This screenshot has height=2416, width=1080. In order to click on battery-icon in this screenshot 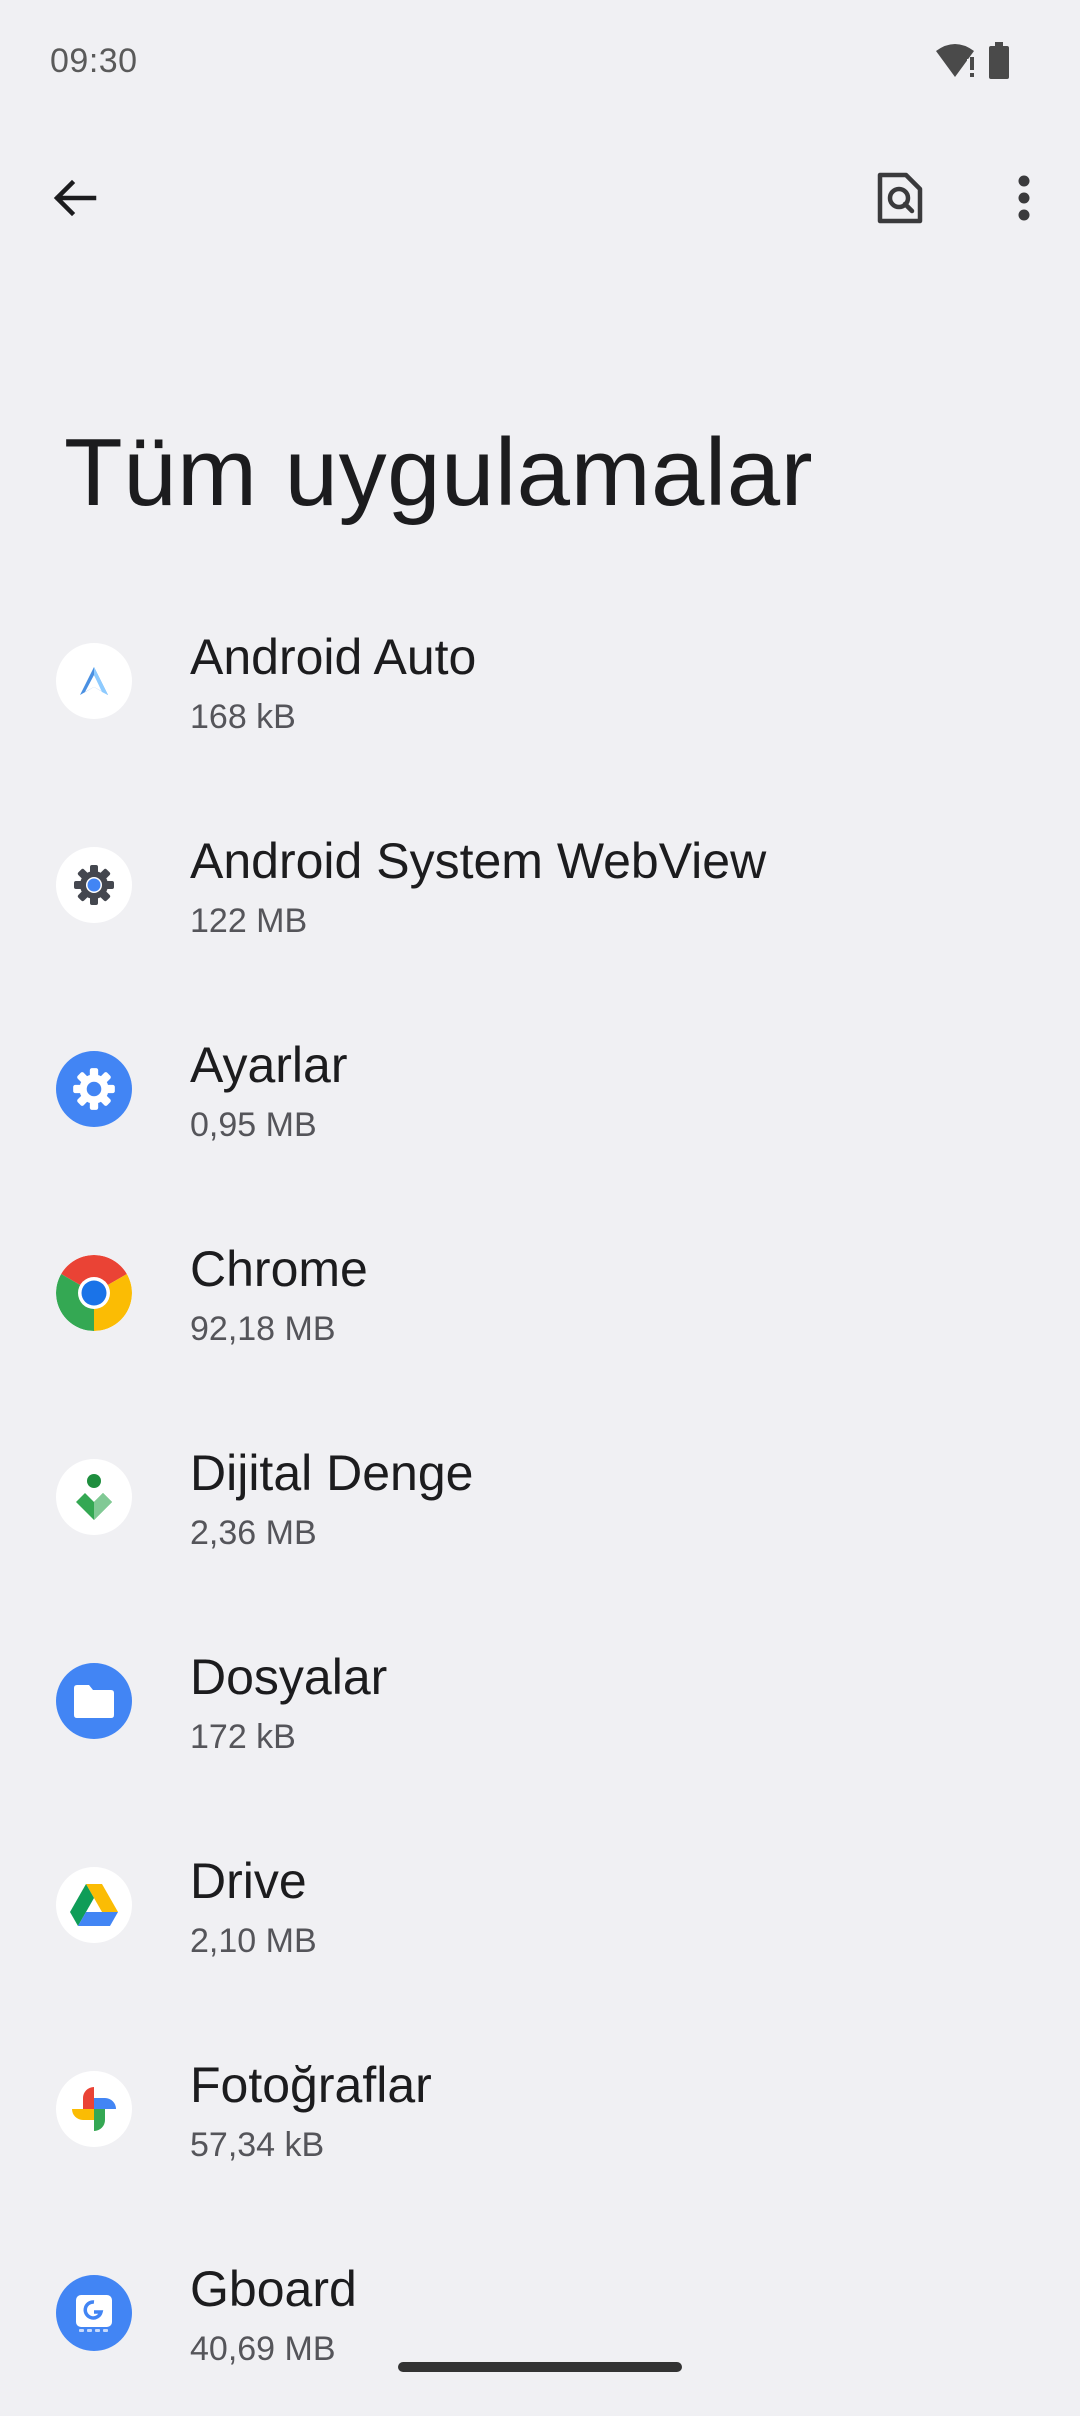, I will do `click(999, 63)`.